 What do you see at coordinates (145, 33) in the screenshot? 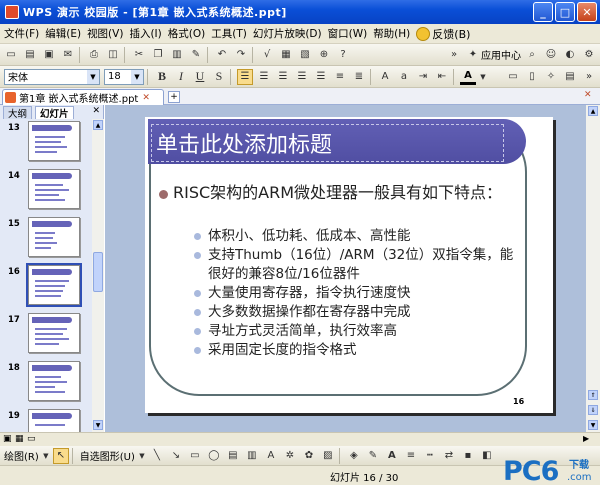
I see `menu-insert: 插入(I)` at bounding box center [145, 33].